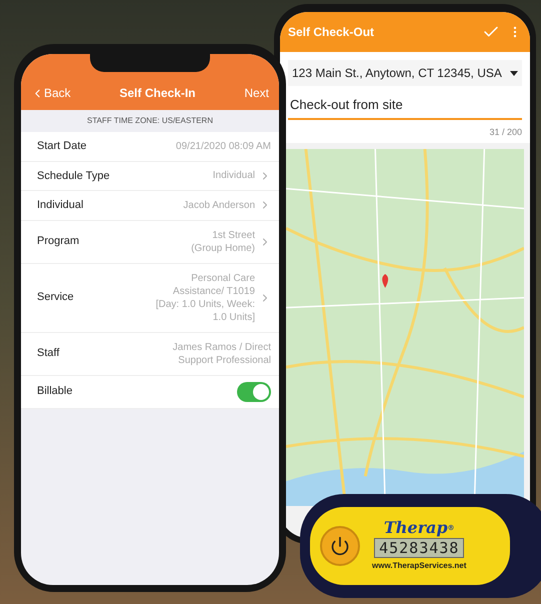 This screenshot has width=541, height=604. I want to click on field-value: 1st Street (Group Home), so click(223, 241).